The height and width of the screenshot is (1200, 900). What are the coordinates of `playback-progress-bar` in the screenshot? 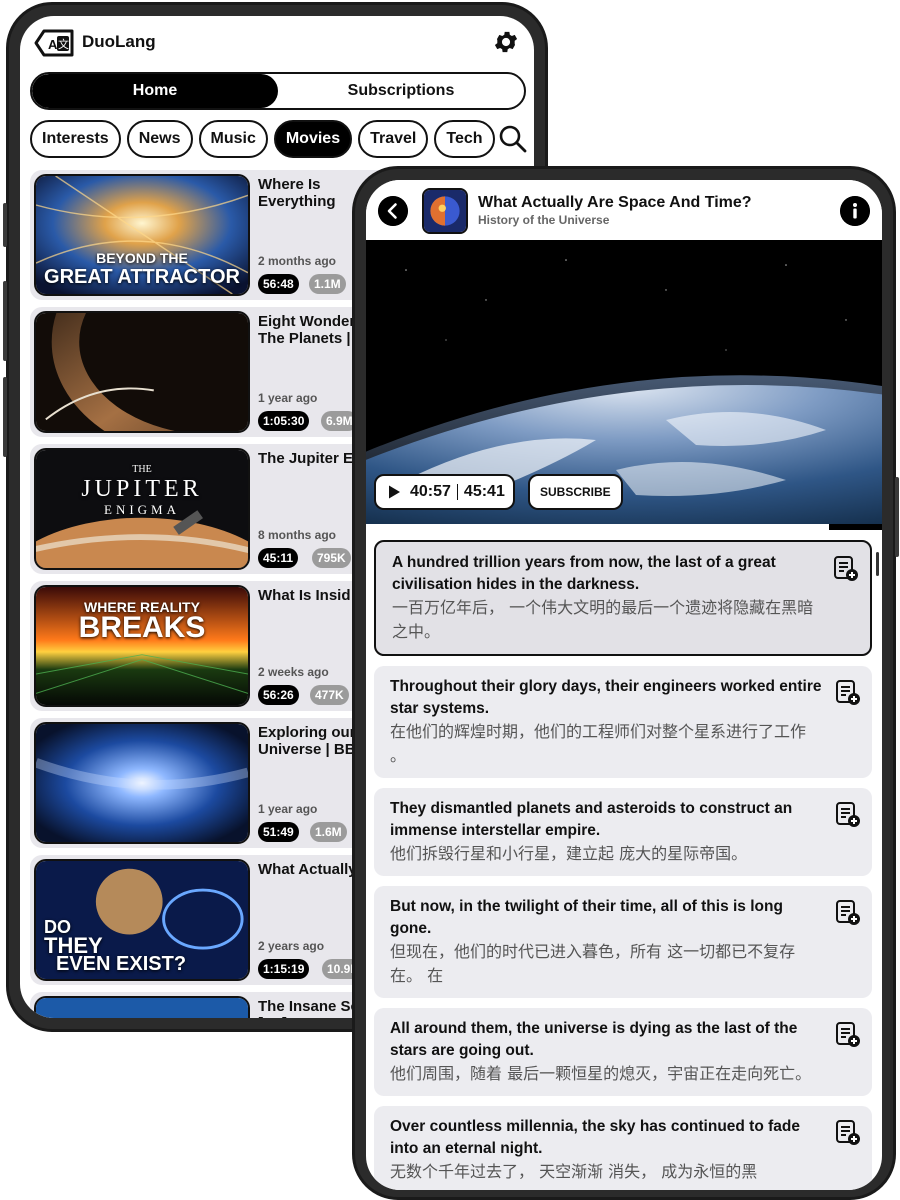 It's located at (624, 527).